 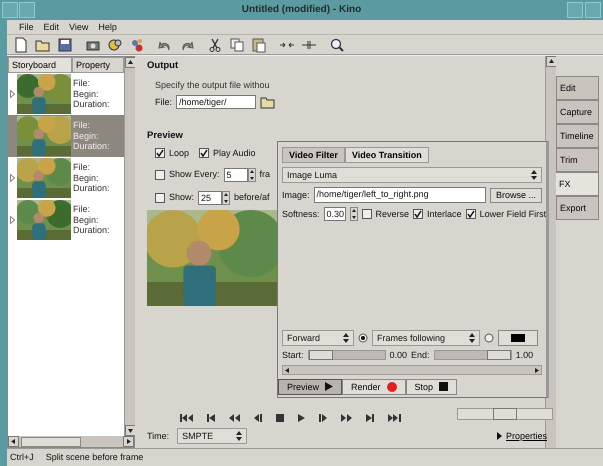 I want to click on checkbox-label: Show:, so click(x=181, y=197).